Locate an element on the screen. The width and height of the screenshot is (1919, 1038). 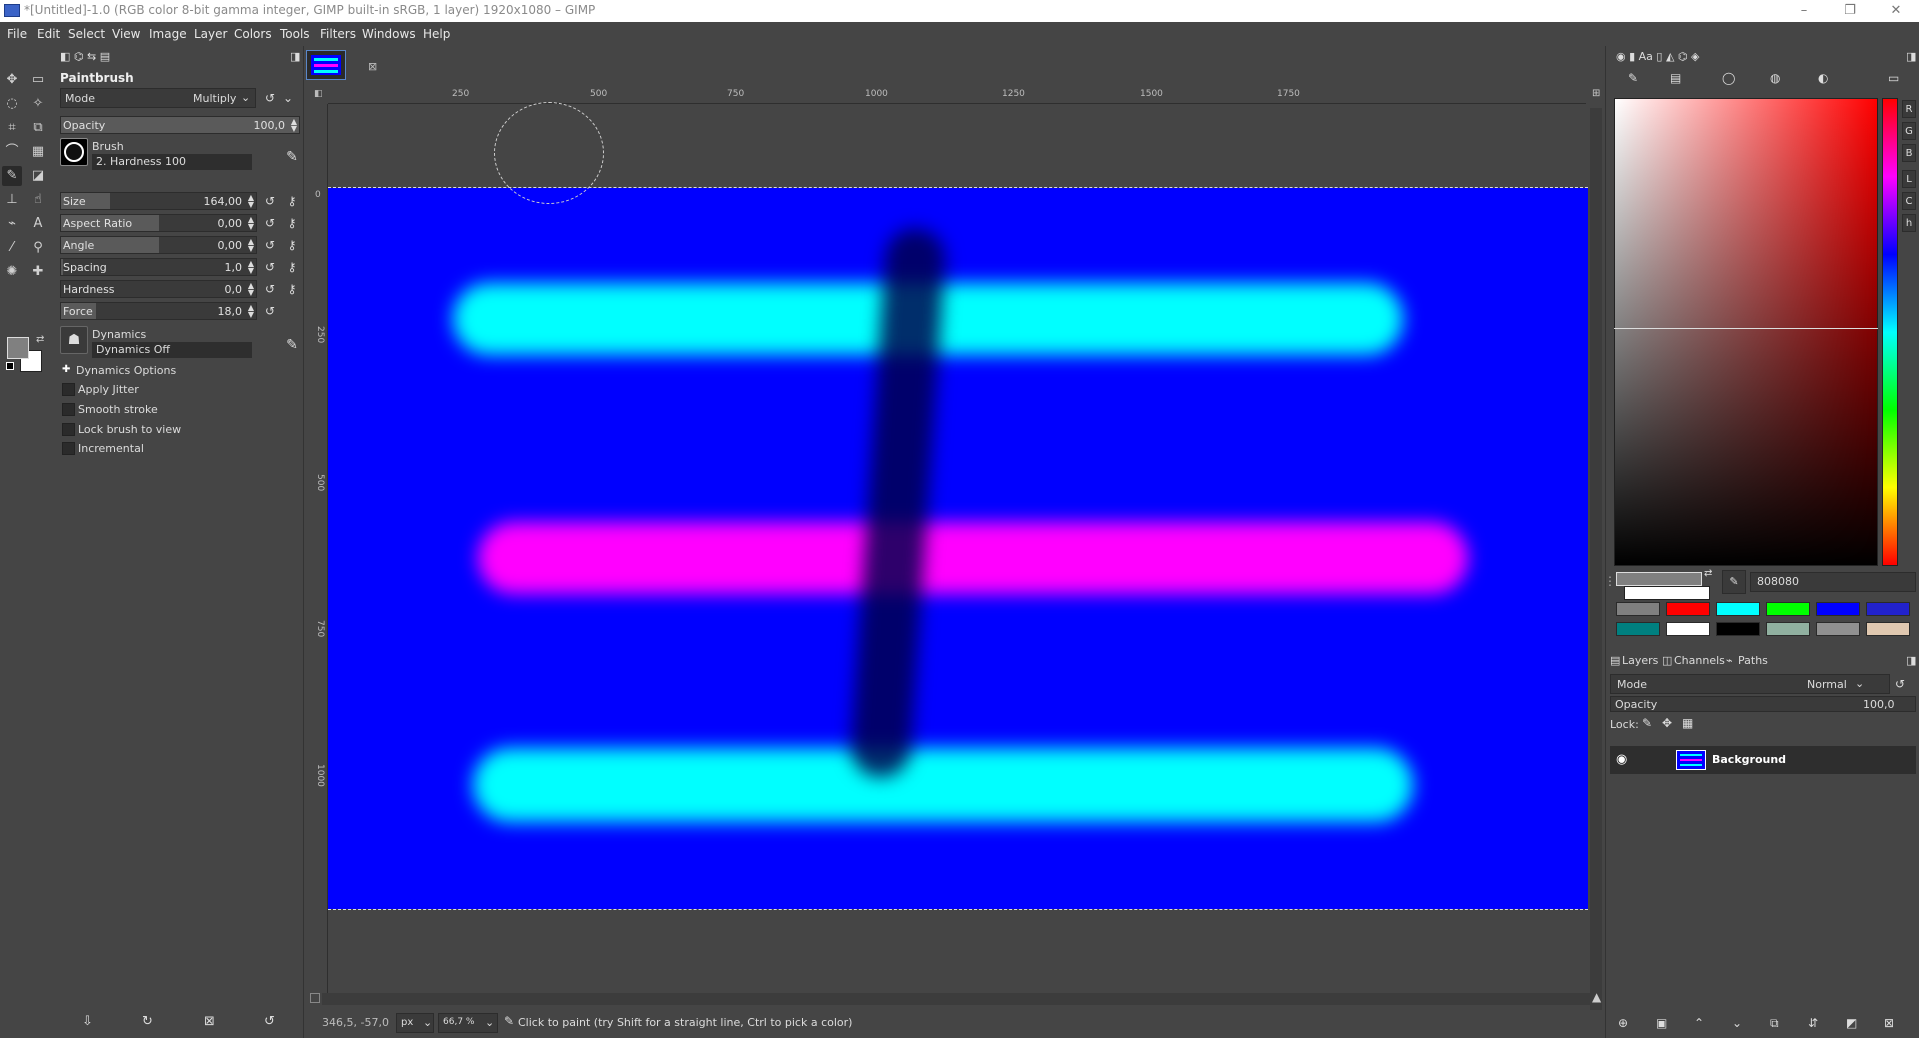
visibility-eye-icon: ◉ is located at coordinates (1621, 759).